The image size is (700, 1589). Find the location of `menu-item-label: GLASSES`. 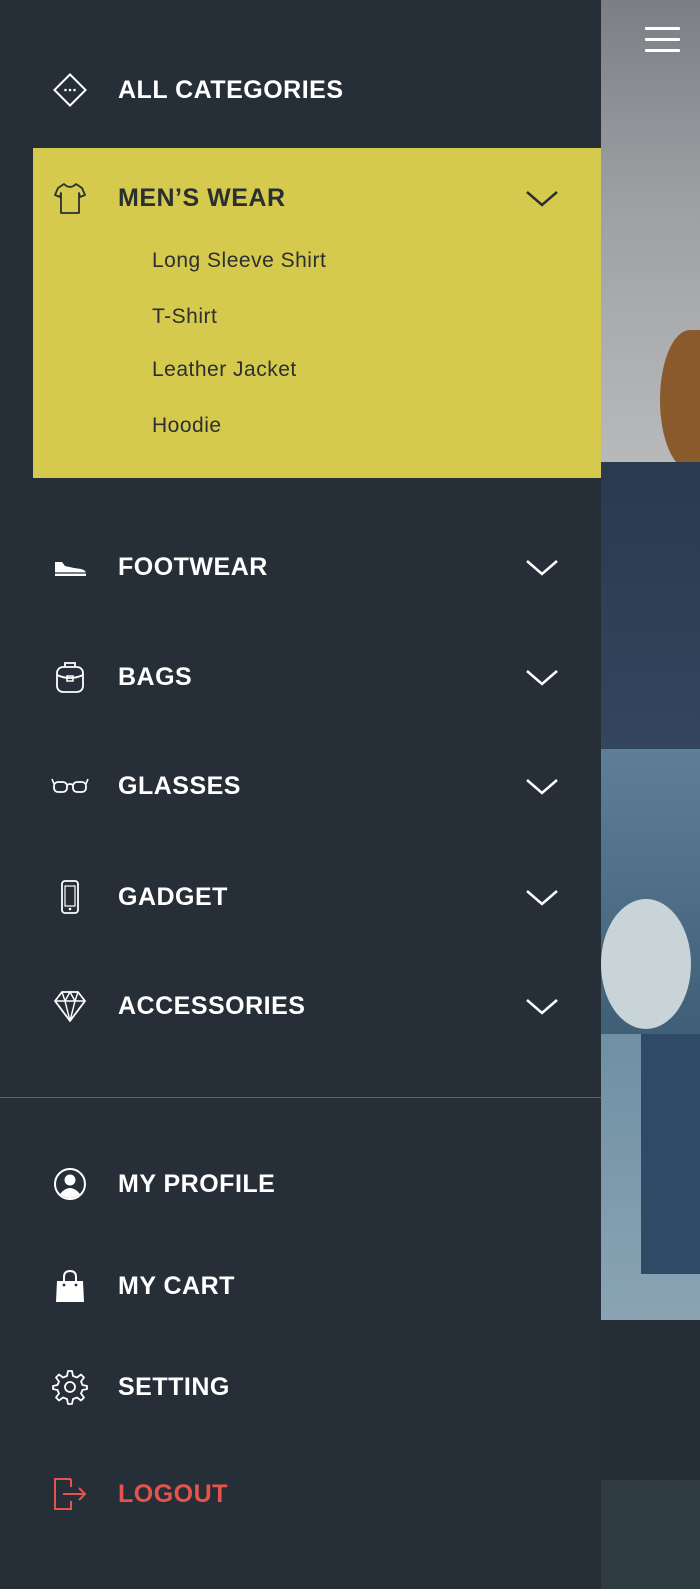

menu-item-label: GLASSES is located at coordinates (179, 785).